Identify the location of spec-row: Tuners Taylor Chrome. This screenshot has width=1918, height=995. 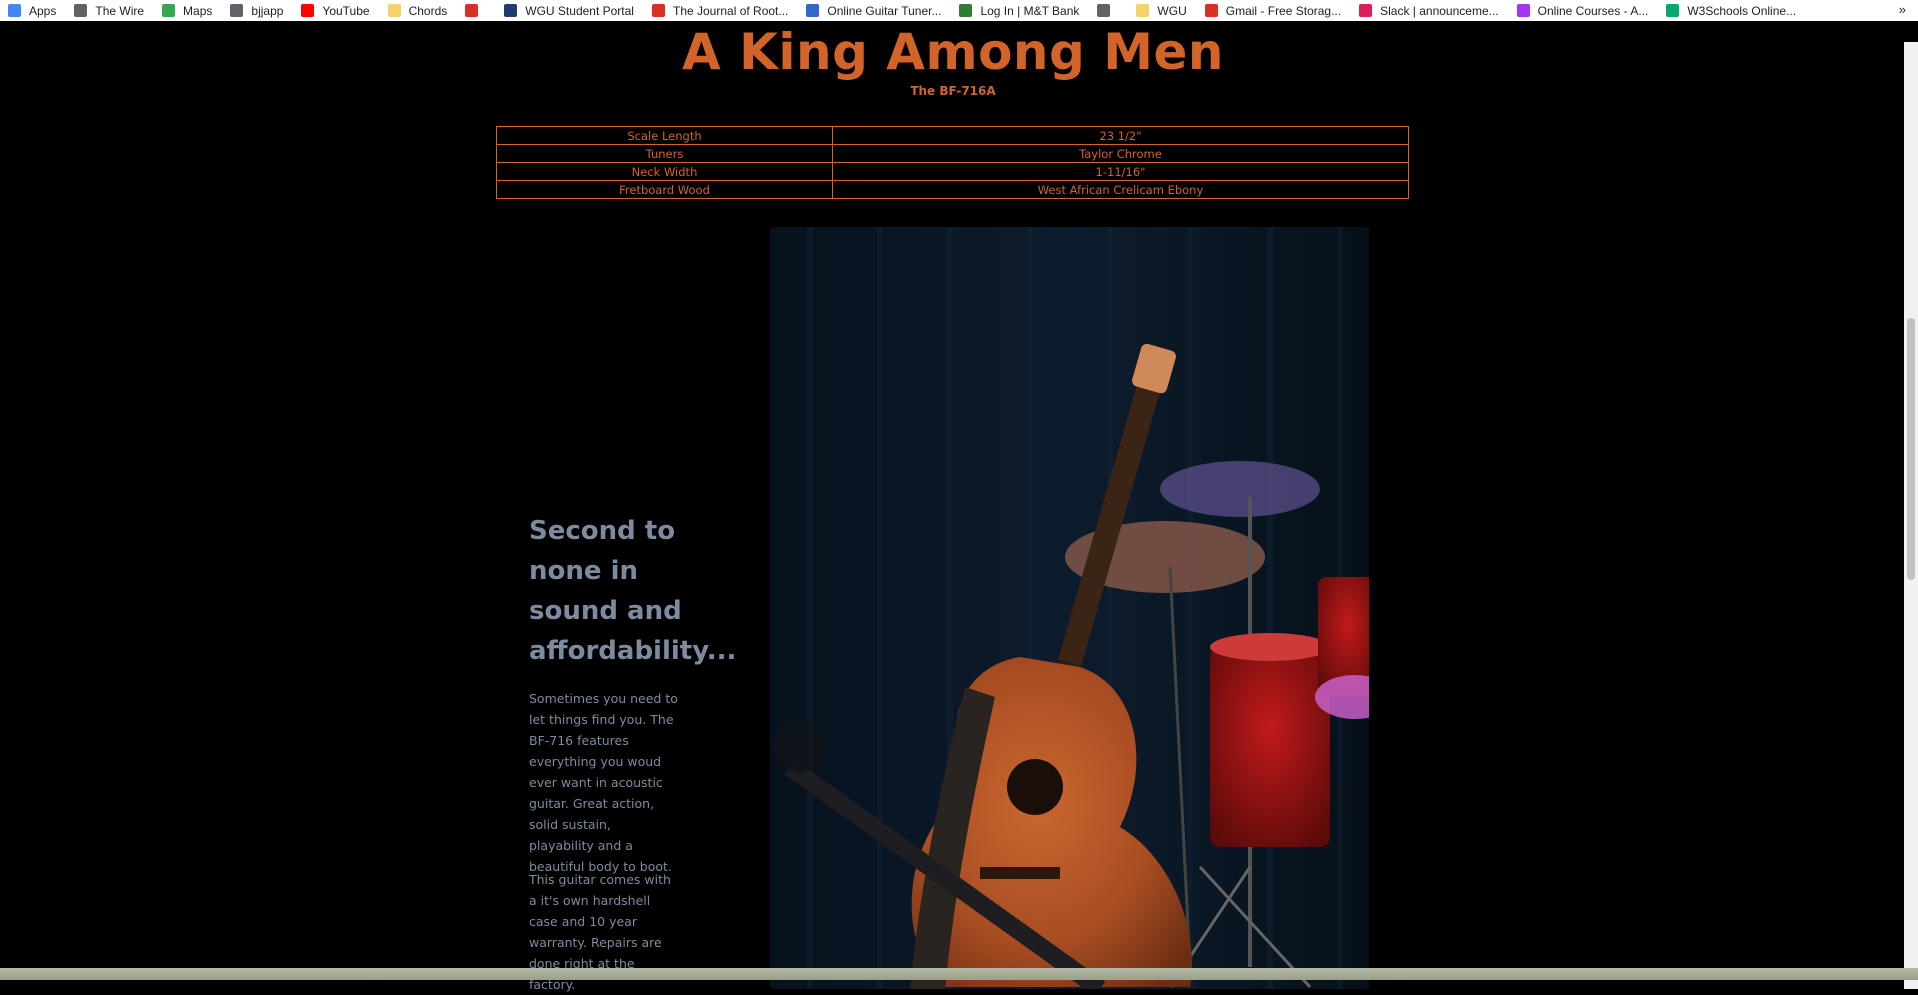
(952, 153).